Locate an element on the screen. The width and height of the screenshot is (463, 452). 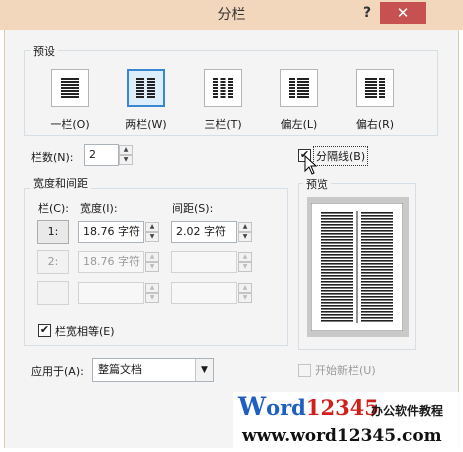
equal-width-label: 栏宽相等(E) is located at coordinates (85, 331).